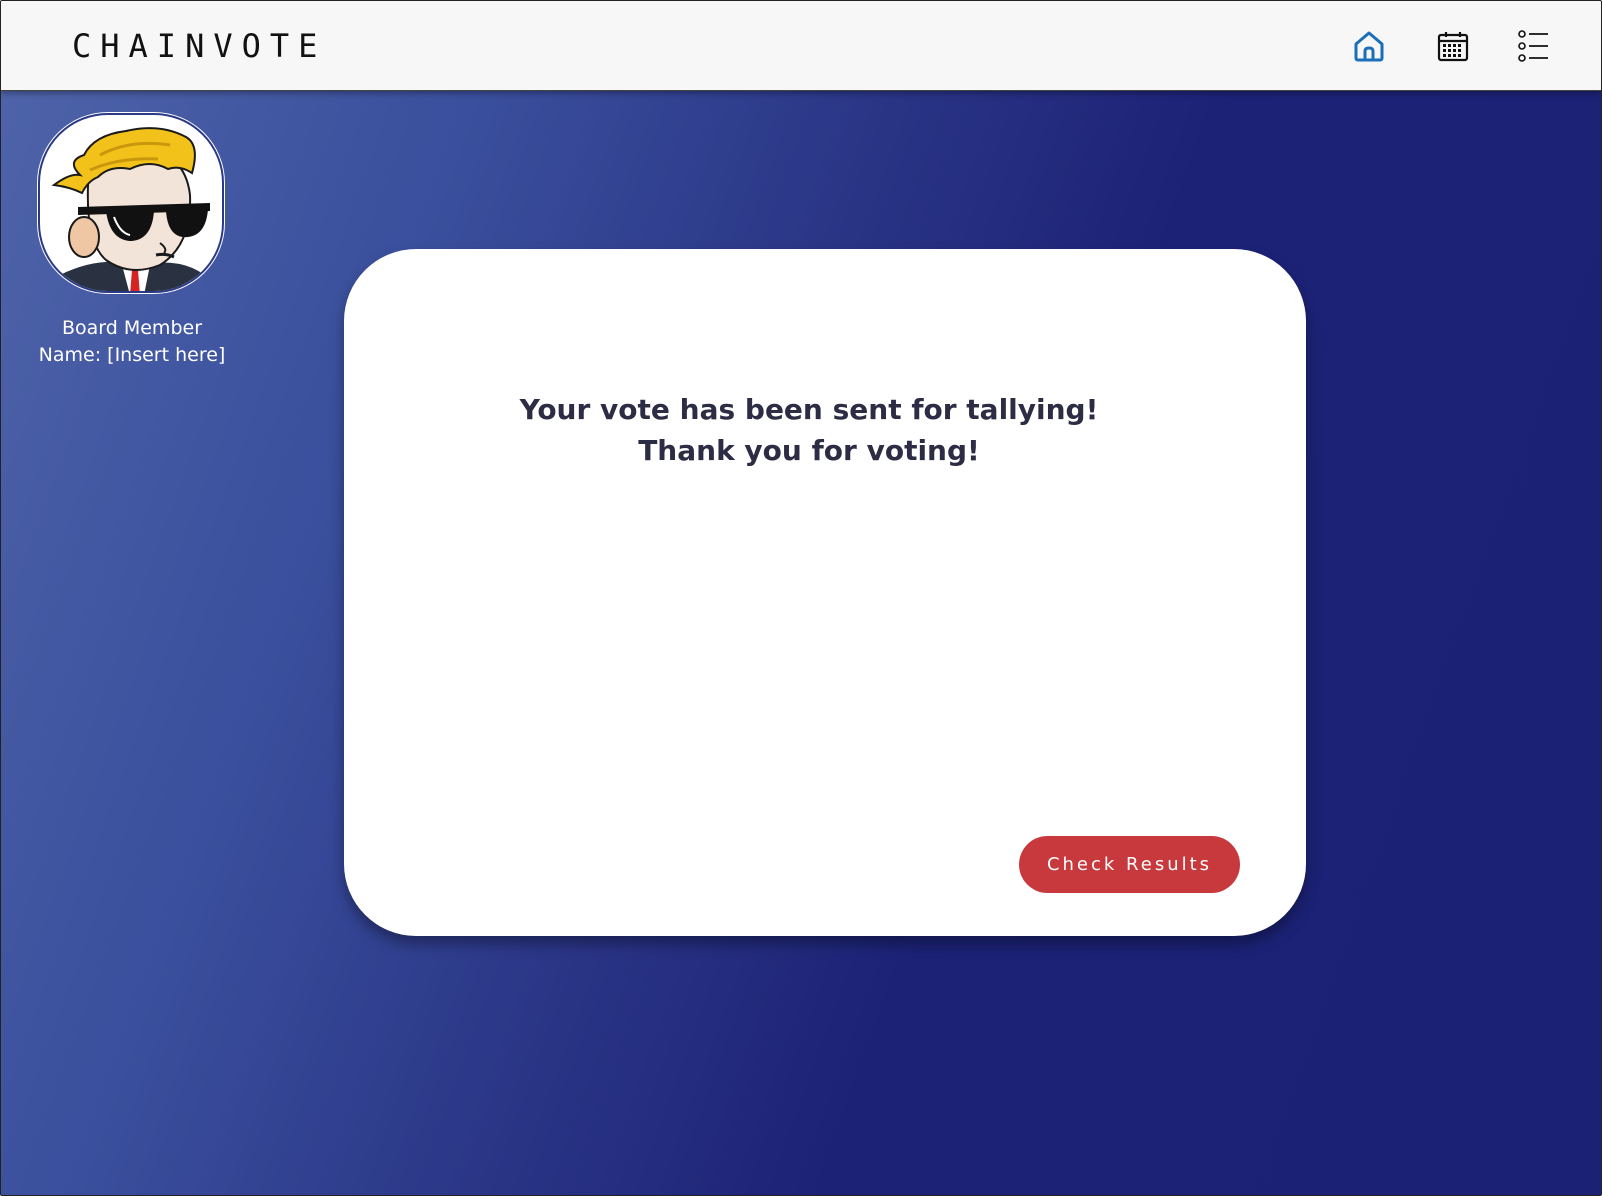 The height and width of the screenshot is (1196, 1602). Describe the element at coordinates (132, 328) in the screenshot. I see `profile-role: Board Member` at that location.